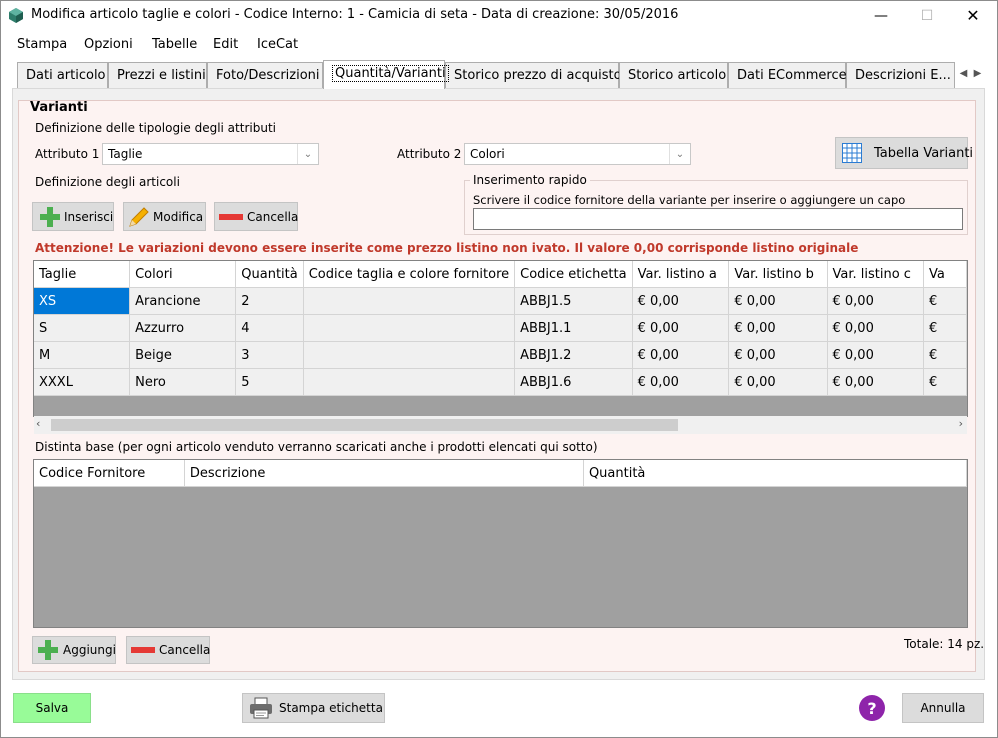  I want to click on table-cell: 3, so click(269, 355).